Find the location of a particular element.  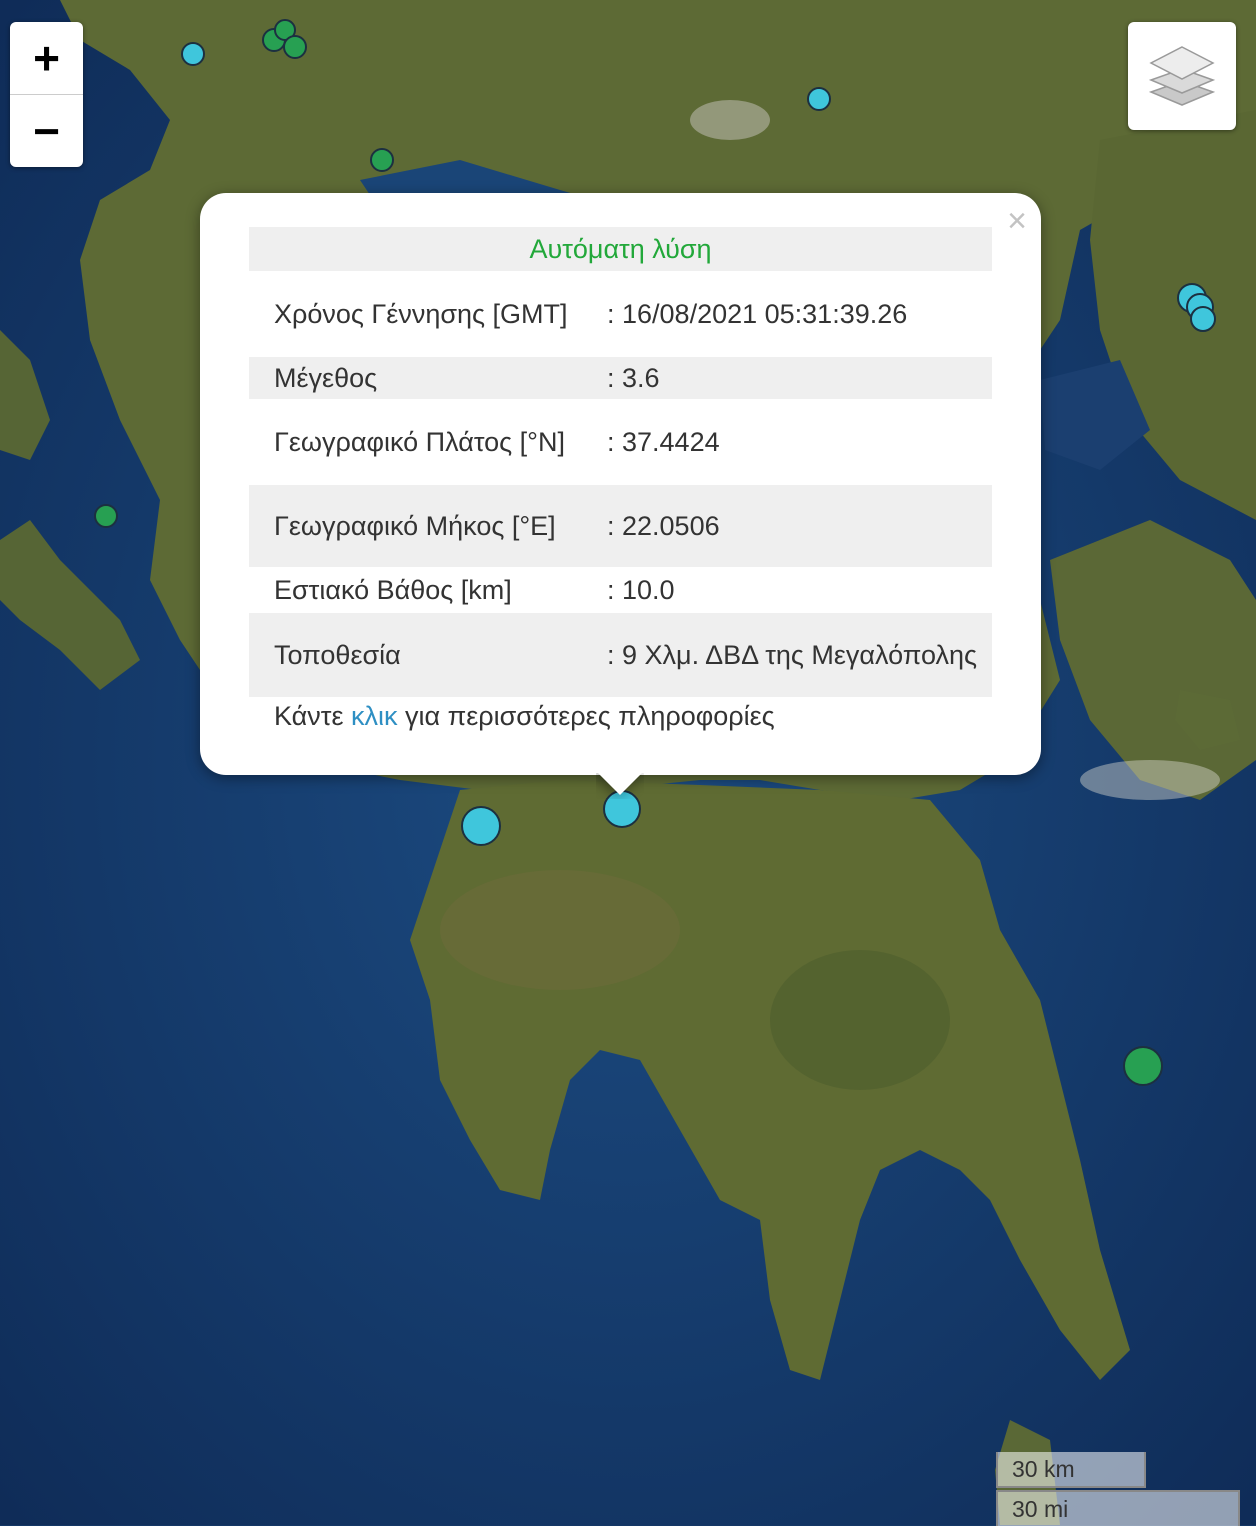

layers-icon is located at coordinates (1182, 76).